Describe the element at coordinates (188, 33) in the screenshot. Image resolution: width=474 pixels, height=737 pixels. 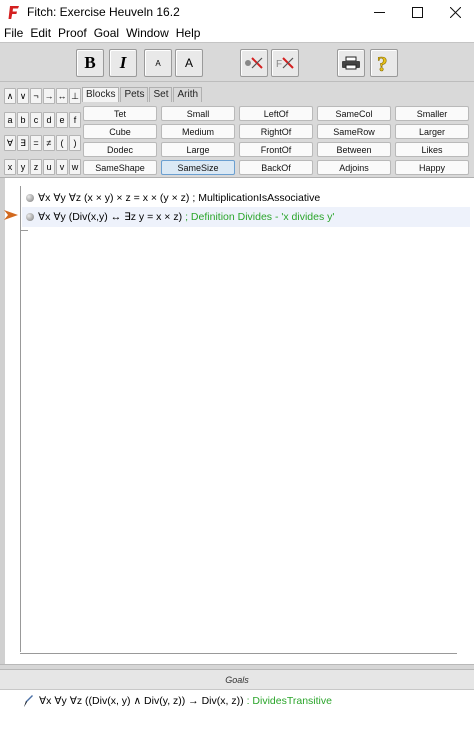
I see `menu-help: Help` at that location.